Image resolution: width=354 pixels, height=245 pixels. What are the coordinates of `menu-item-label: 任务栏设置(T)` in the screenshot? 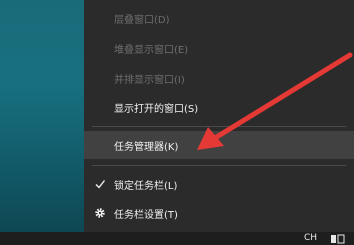 It's located at (146, 215).